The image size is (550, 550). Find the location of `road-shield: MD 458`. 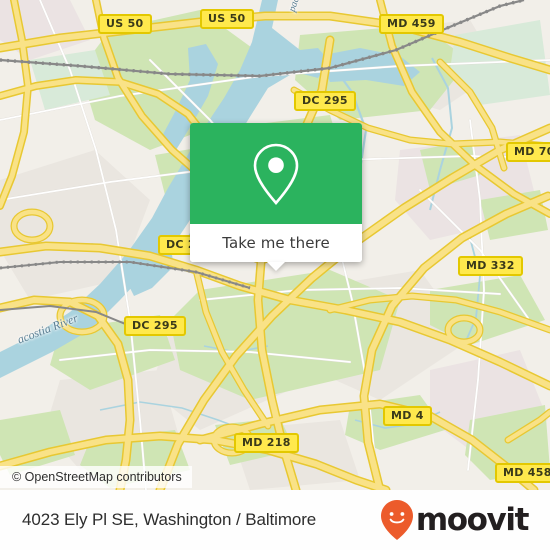

road-shield: MD 458 is located at coordinates (522, 473).